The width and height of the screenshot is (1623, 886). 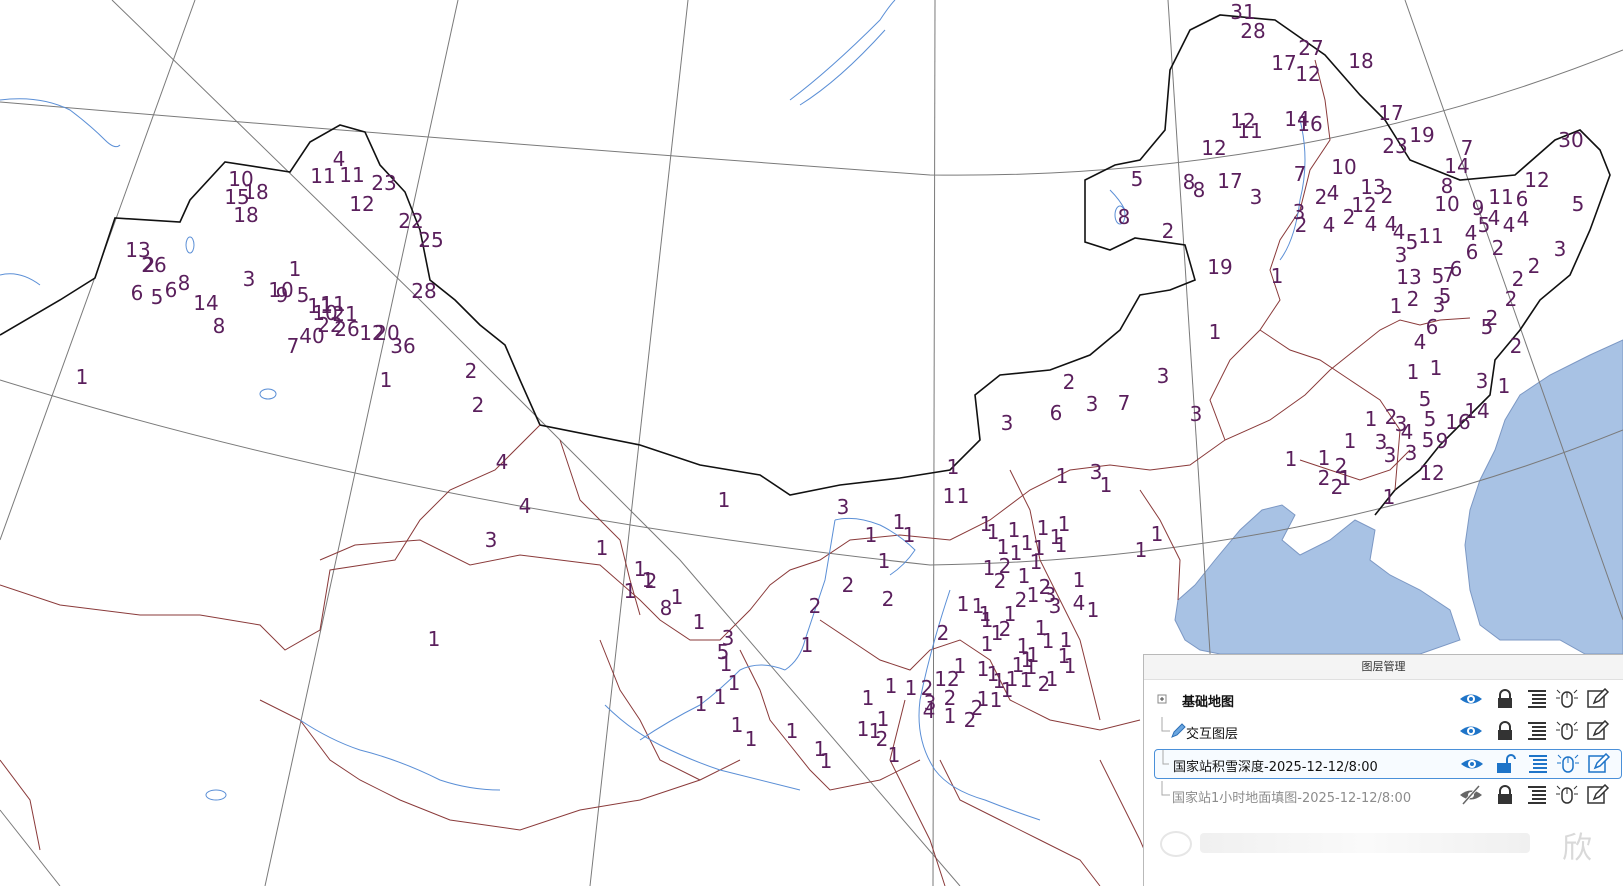 What do you see at coordinates (1383, 667) in the screenshot?
I see `panel-title: 图层管理` at bounding box center [1383, 667].